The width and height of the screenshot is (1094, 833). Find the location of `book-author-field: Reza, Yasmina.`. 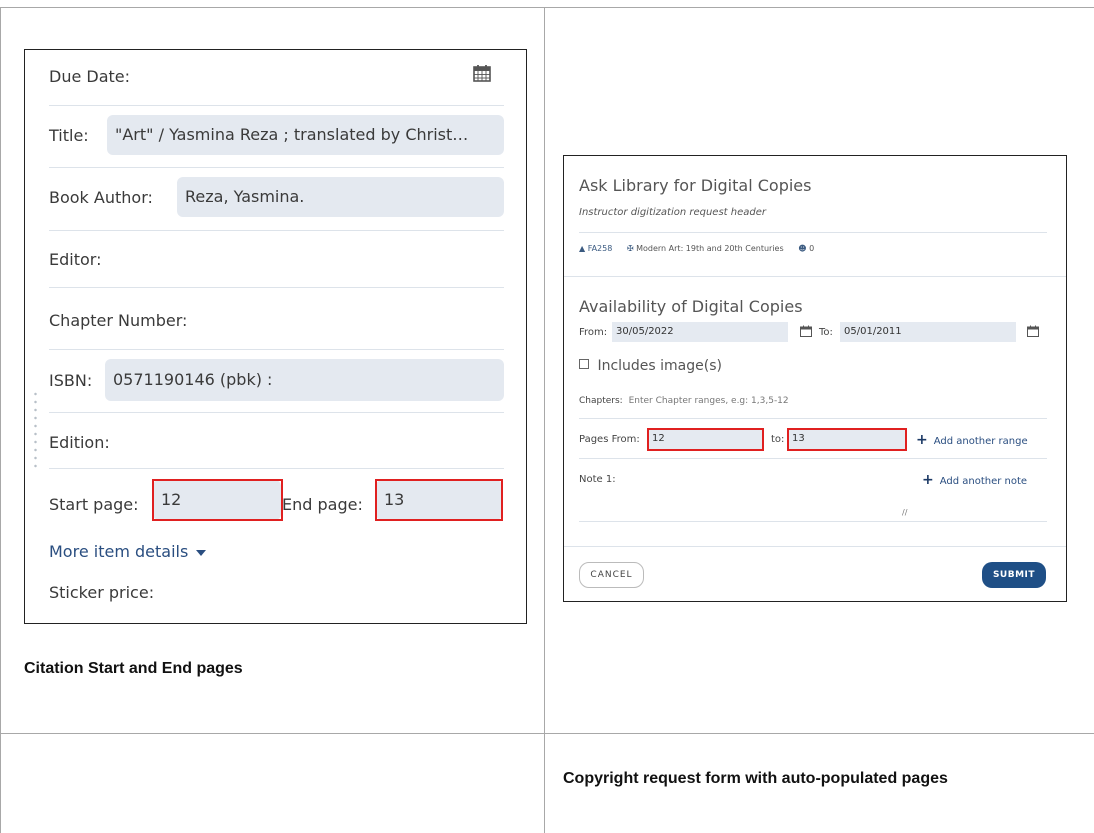

book-author-field: Reza, Yasmina. is located at coordinates (340, 197).